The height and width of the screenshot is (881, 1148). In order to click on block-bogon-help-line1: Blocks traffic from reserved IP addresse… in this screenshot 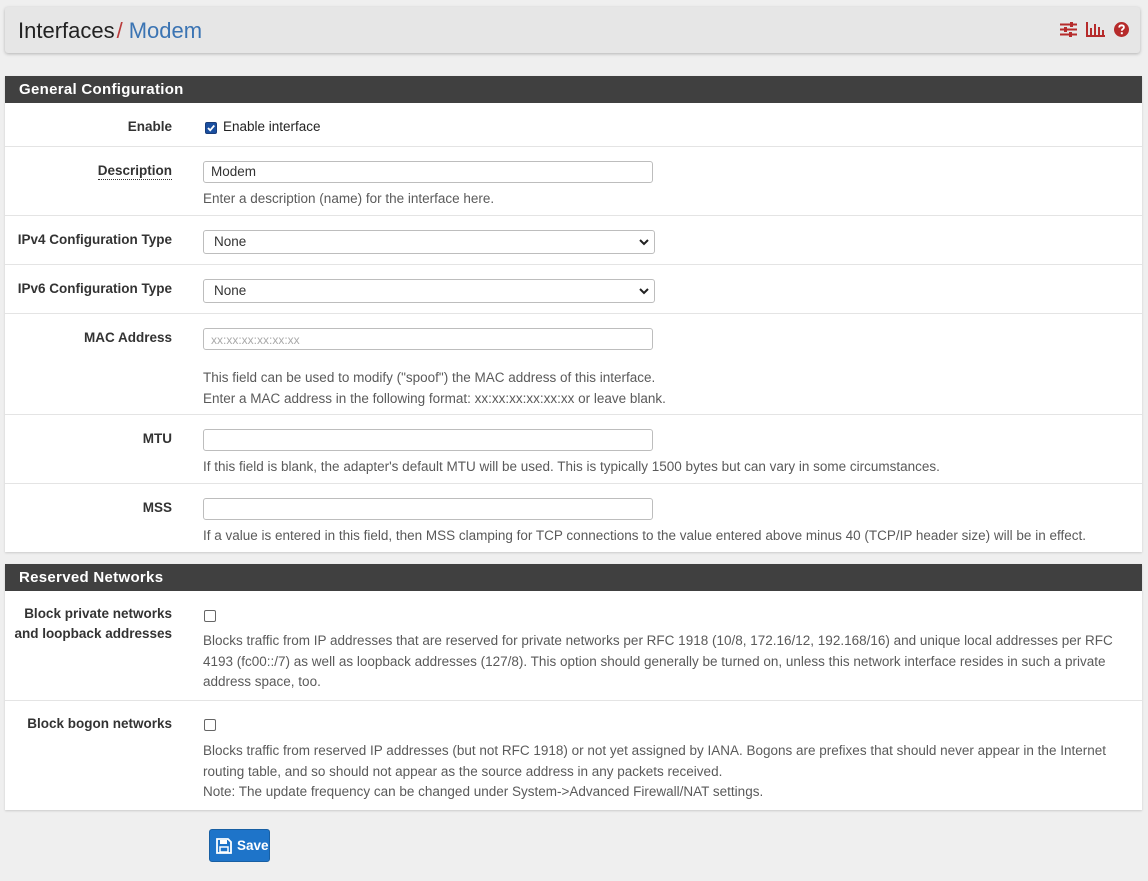, I will do `click(654, 761)`.